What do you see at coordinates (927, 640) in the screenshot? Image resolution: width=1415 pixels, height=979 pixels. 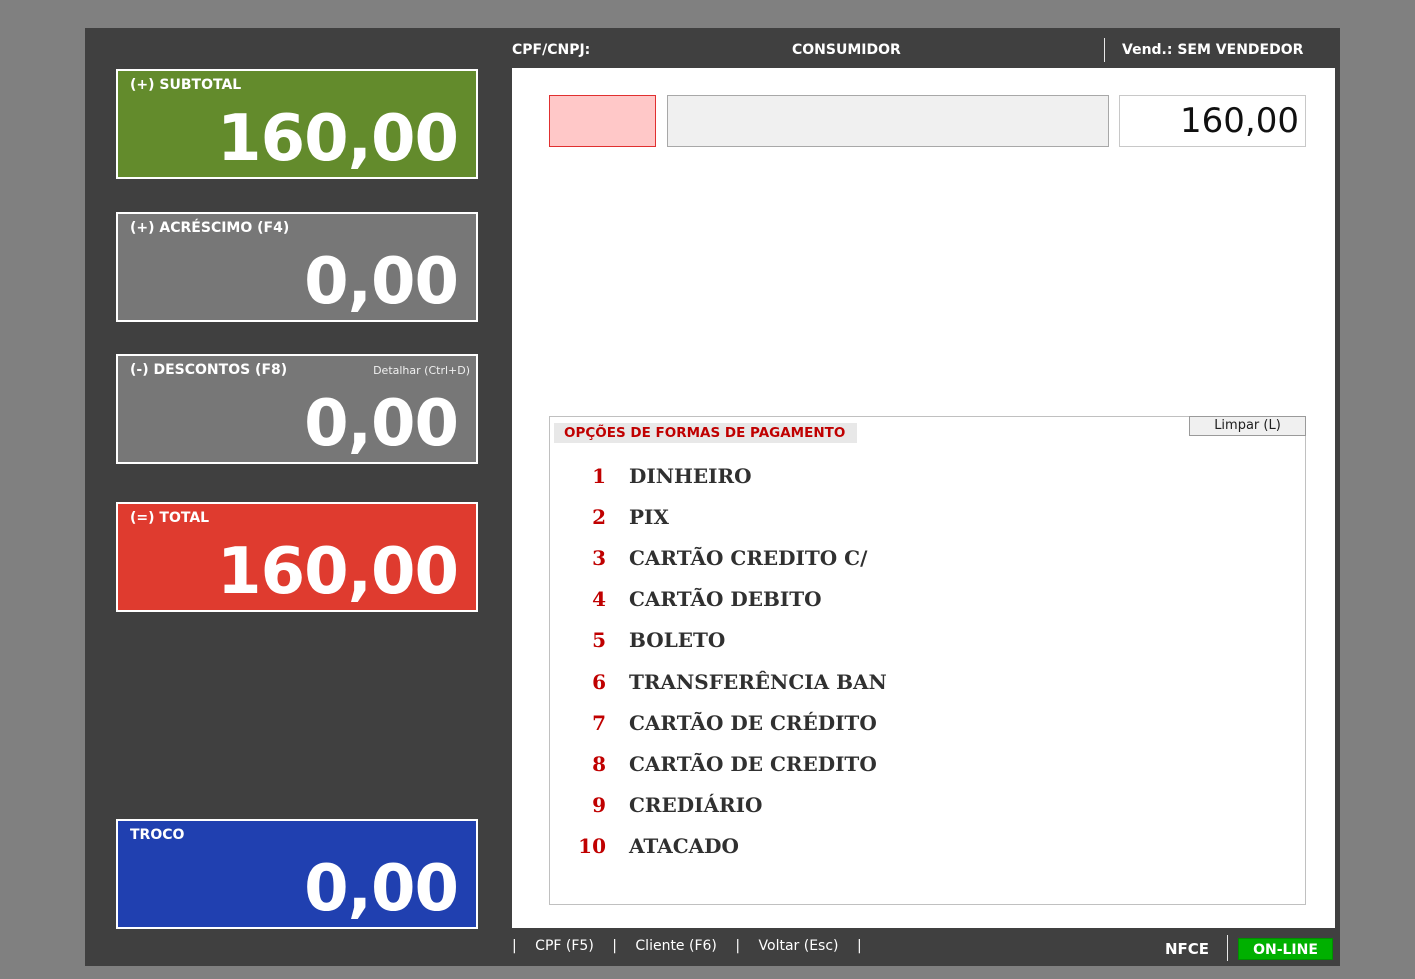 I see `payment-option-5: 5 BOLETO` at bounding box center [927, 640].